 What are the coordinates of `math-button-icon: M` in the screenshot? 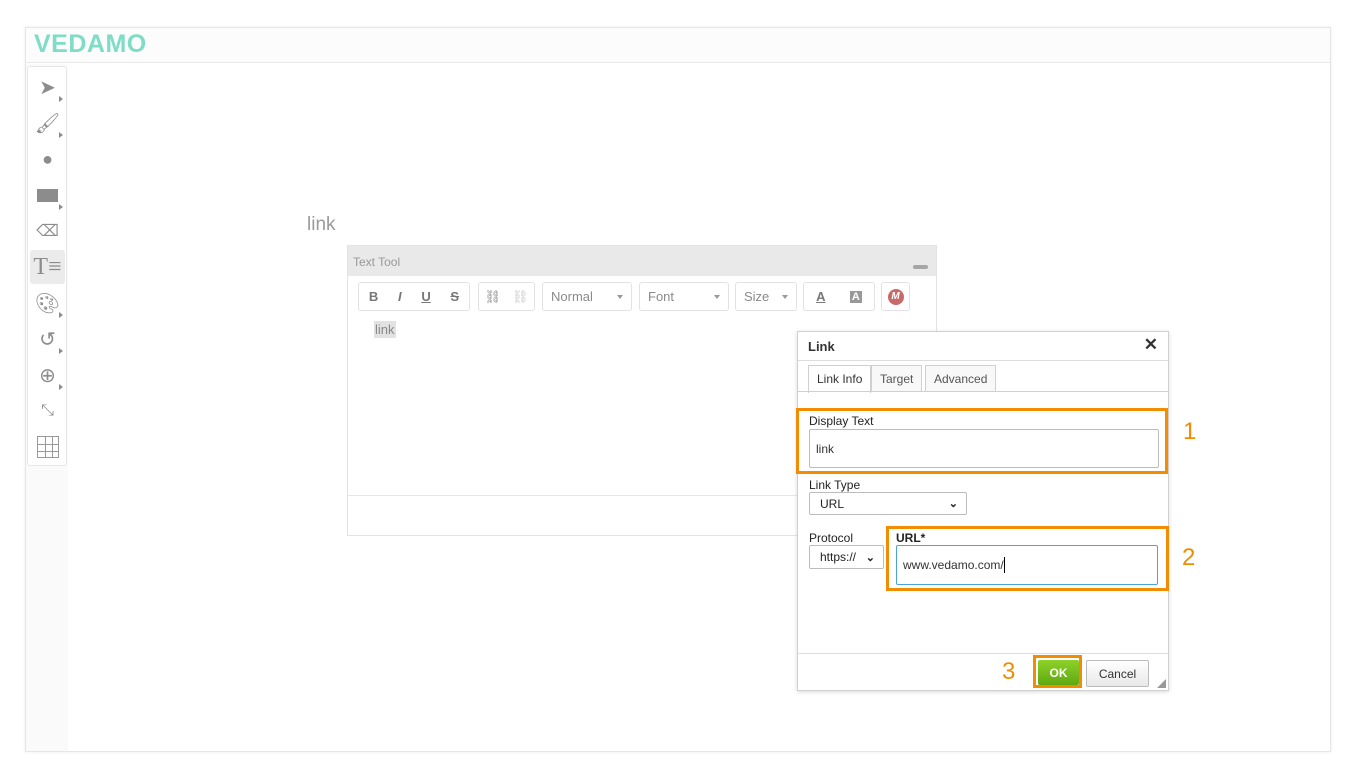 It's located at (895, 296).